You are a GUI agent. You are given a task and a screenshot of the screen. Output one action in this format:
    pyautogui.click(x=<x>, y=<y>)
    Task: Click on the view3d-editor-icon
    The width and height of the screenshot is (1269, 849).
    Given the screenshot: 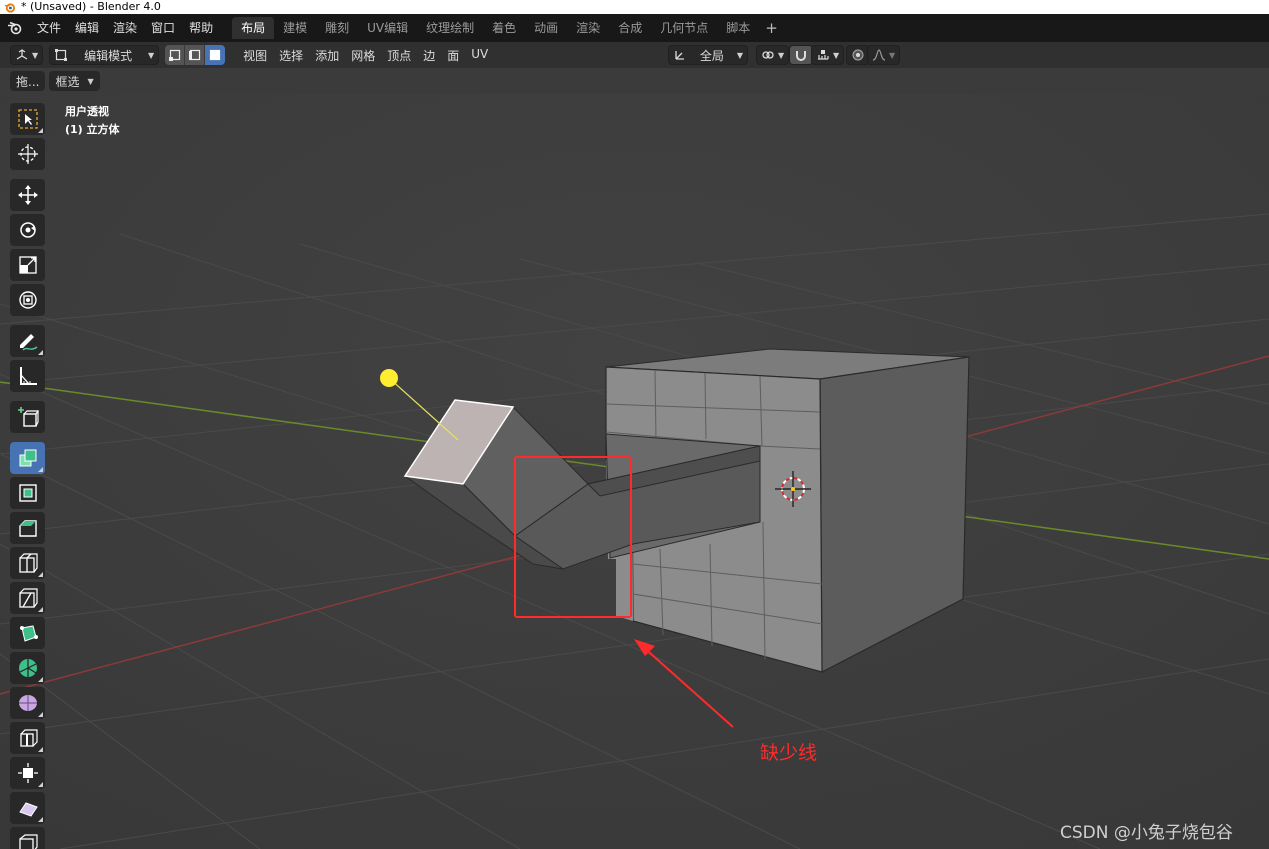 What is the action you would take?
    pyautogui.click(x=22, y=54)
    